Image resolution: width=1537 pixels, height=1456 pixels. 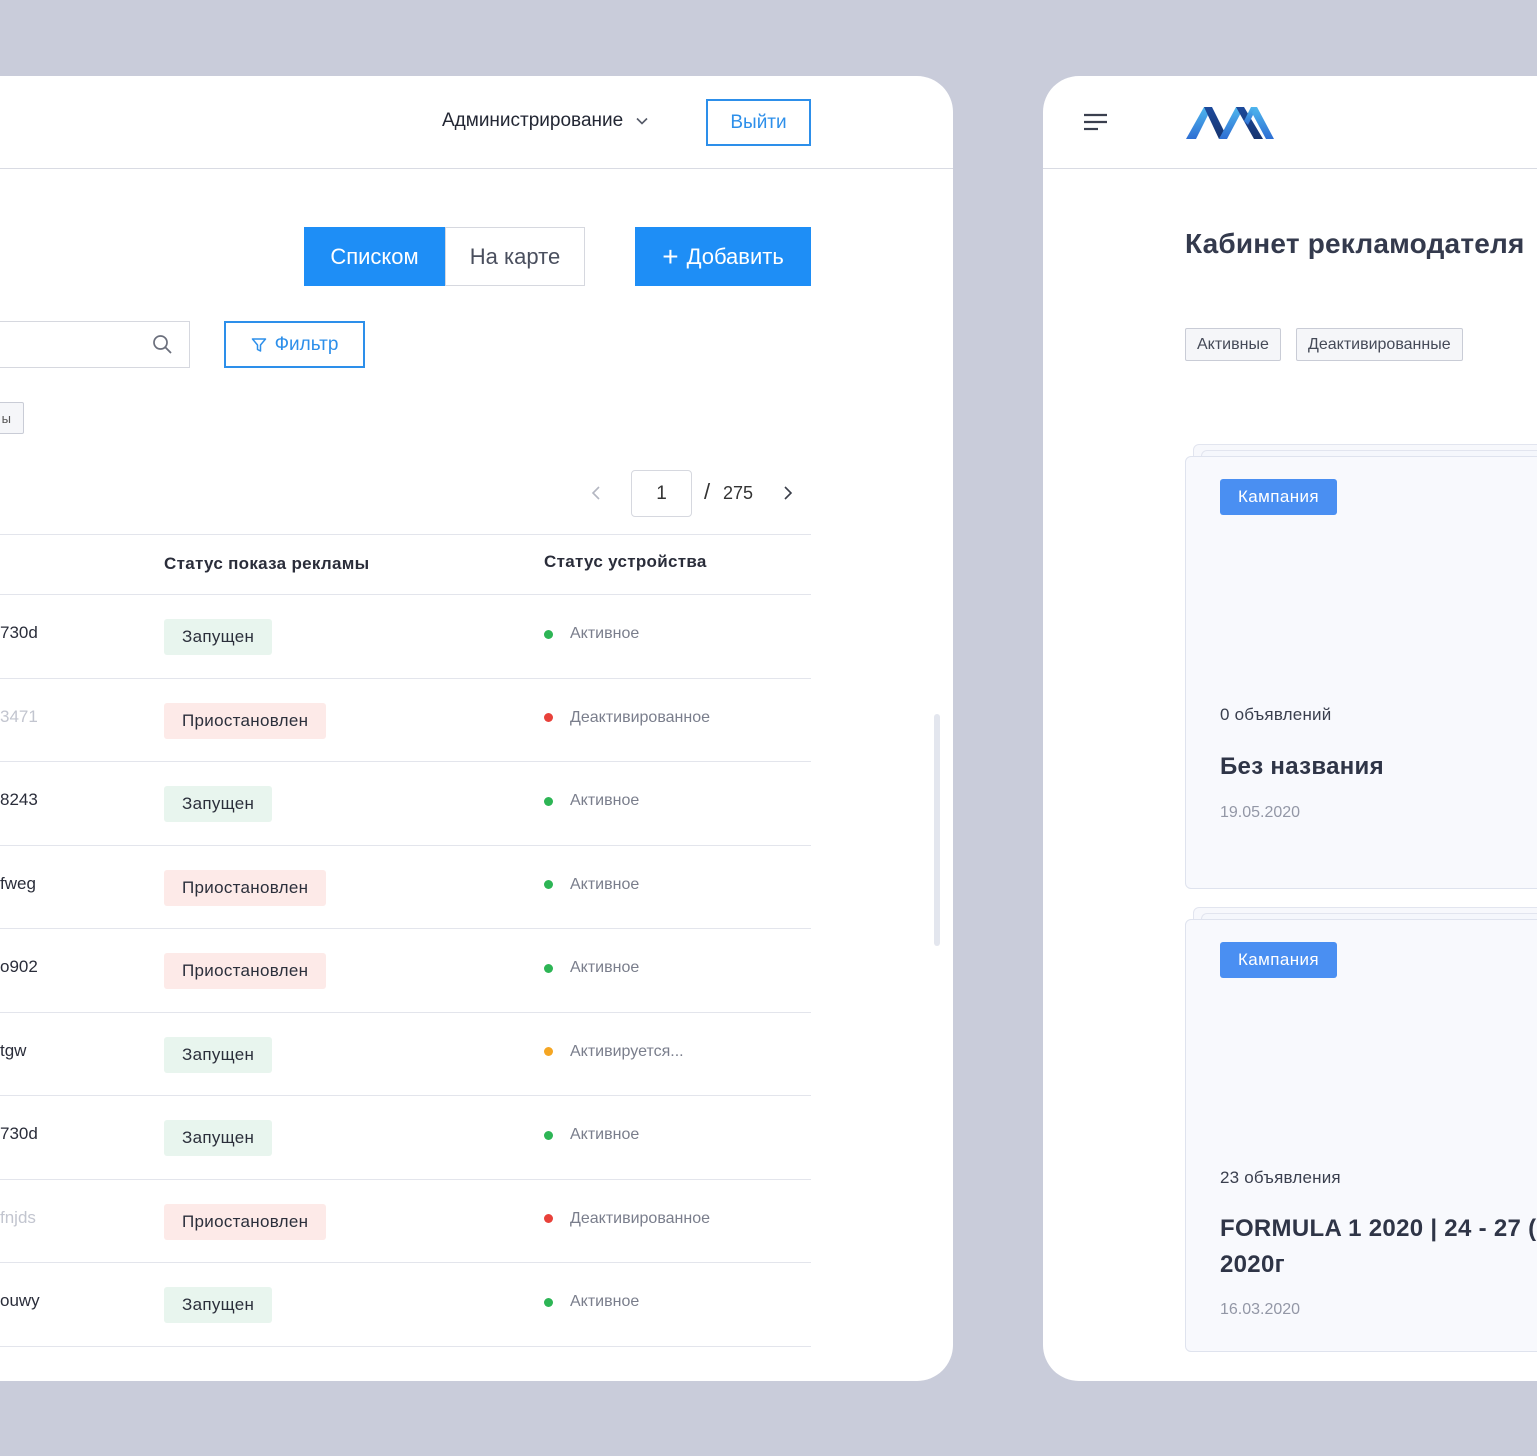 I want to click on table-row: 8243 Запущен Активное, so click(x=405, y=804).